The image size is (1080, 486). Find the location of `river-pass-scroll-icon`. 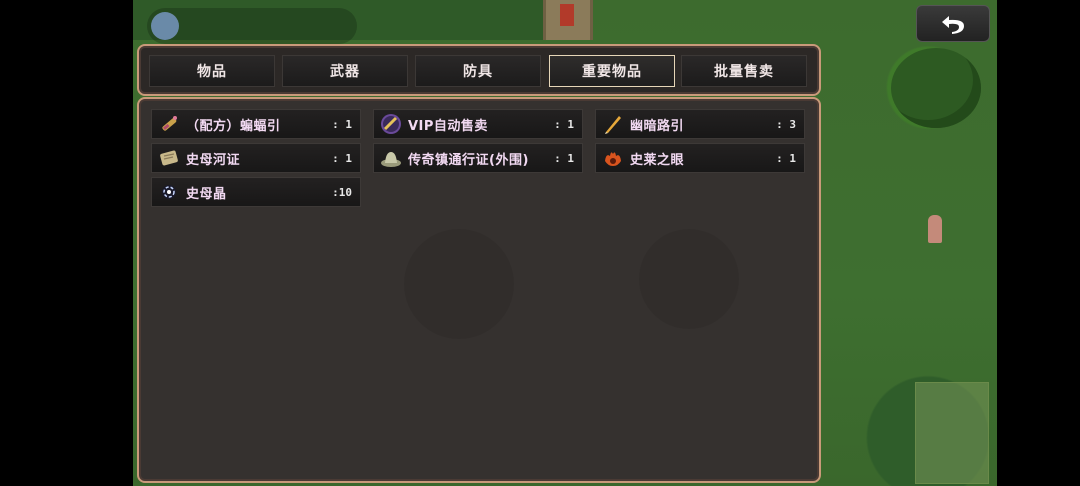

river-pass-scroll-icon is located at coordinates (169, 158).